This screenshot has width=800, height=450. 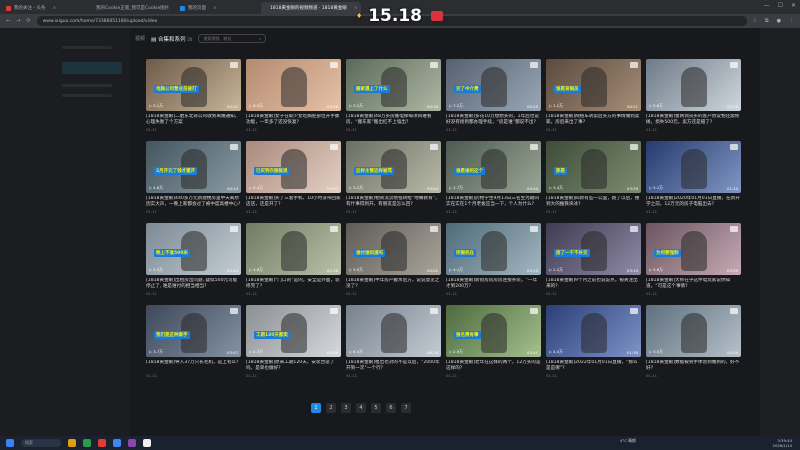 What do you see at coordinates (293, 202) in the screenshot?
I see `video-title: [1818黄金眼]买了三套手机、10小时没带回家店店，还是开了?` at bounding box center [293, 202].